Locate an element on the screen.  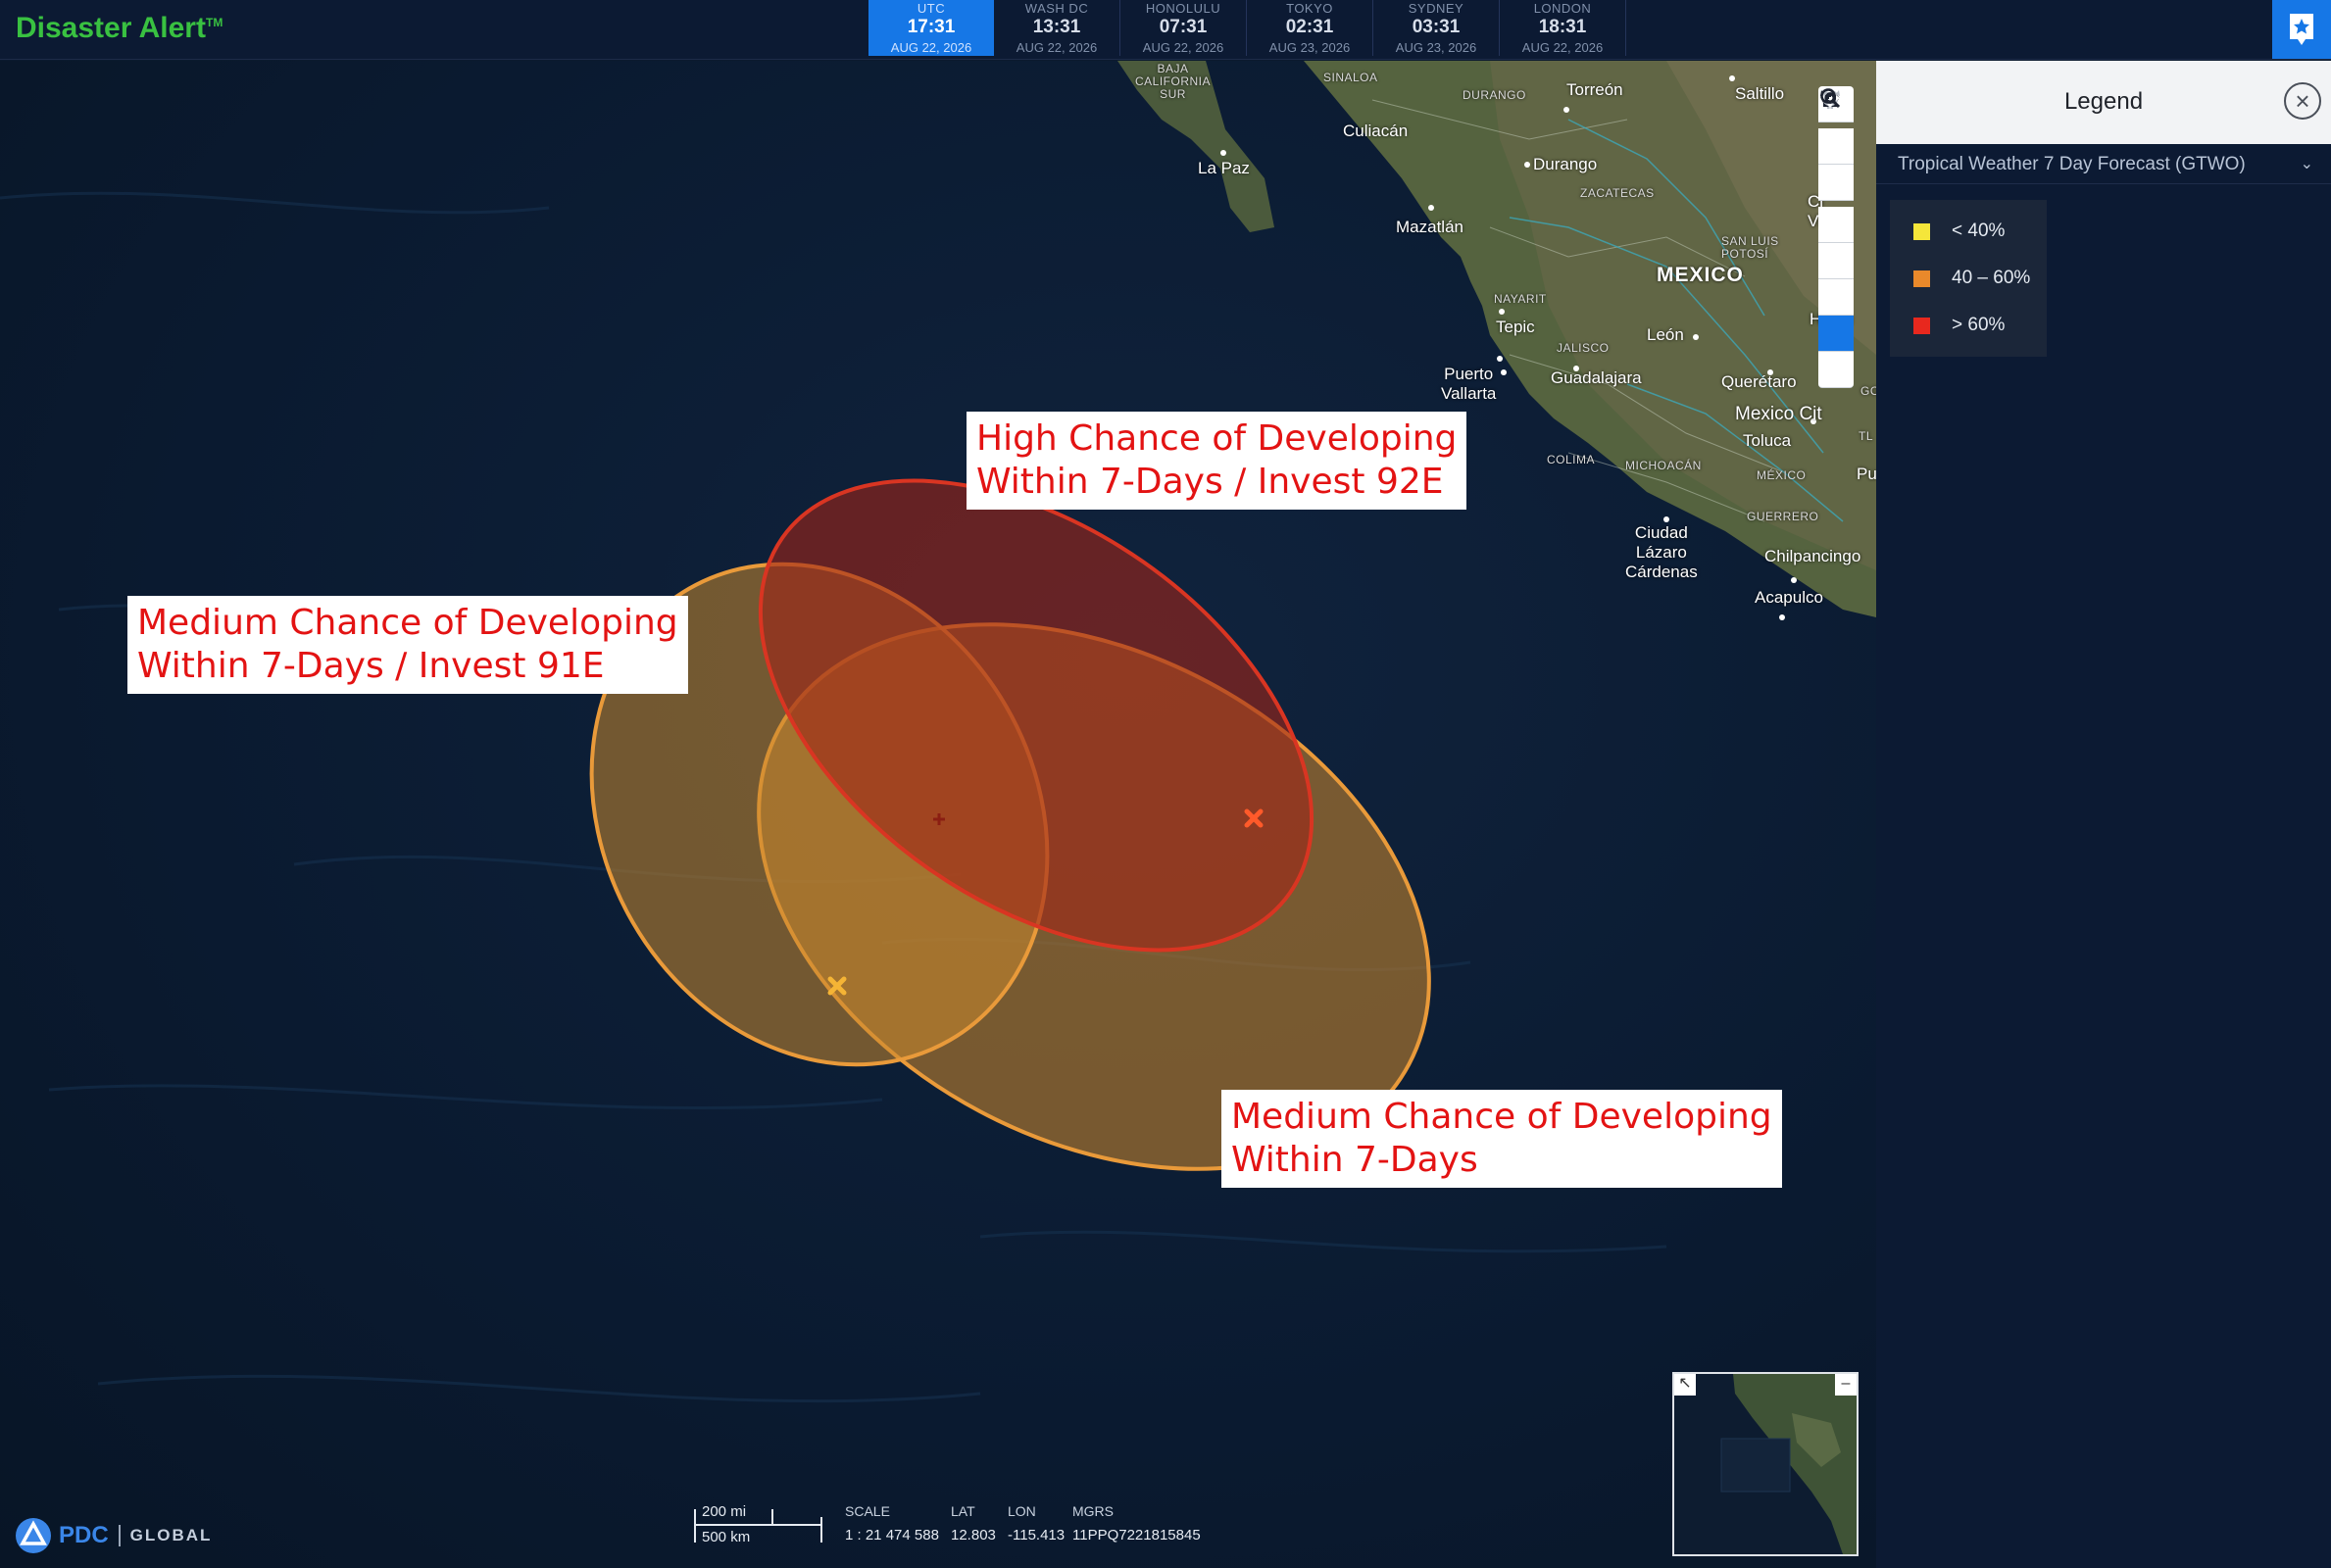
readout-lon: LON -115.413 is located at coordinates (1037, 1523).